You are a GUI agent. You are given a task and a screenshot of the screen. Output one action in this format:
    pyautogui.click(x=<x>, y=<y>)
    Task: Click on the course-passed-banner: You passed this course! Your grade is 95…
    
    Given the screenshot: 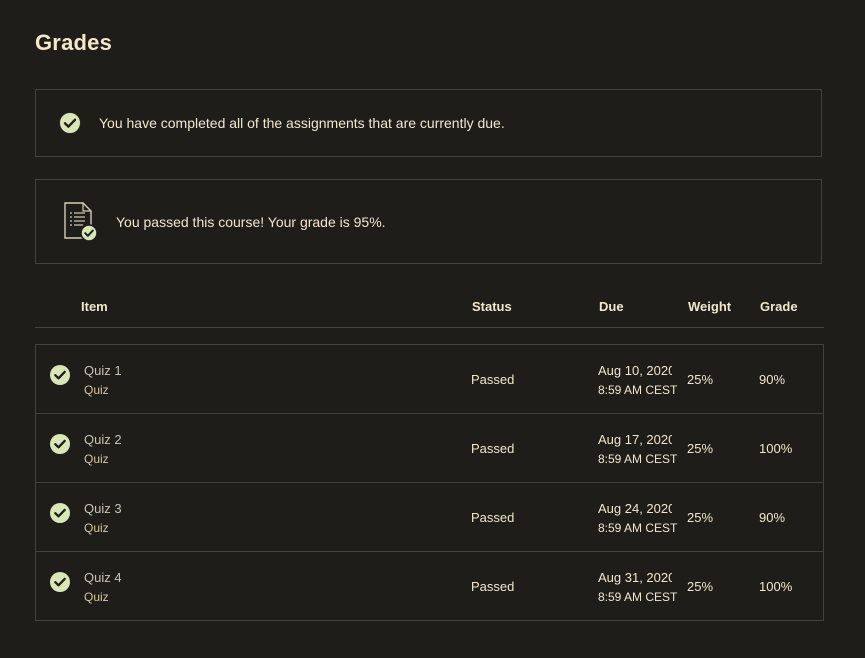 What is the action you would take?
    pyautogui.click(x=428, y=221)
    